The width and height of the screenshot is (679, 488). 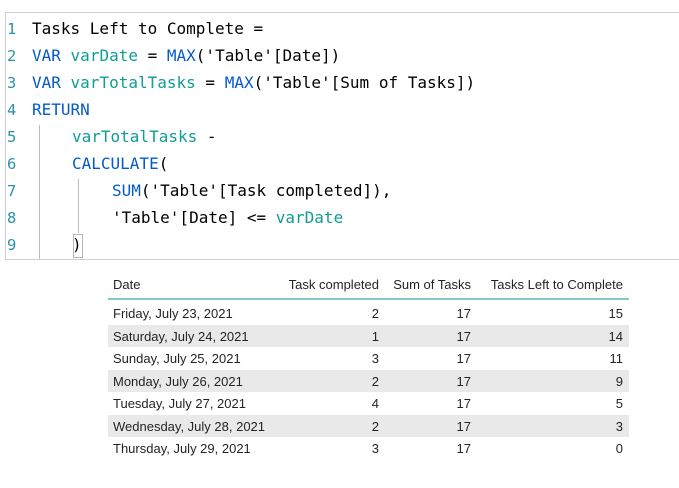 What do you see at coordinates (178, 381) in the screenshot?
I see `date-cell: Monday, July 26, 2021` at bounding box center [178, 381].